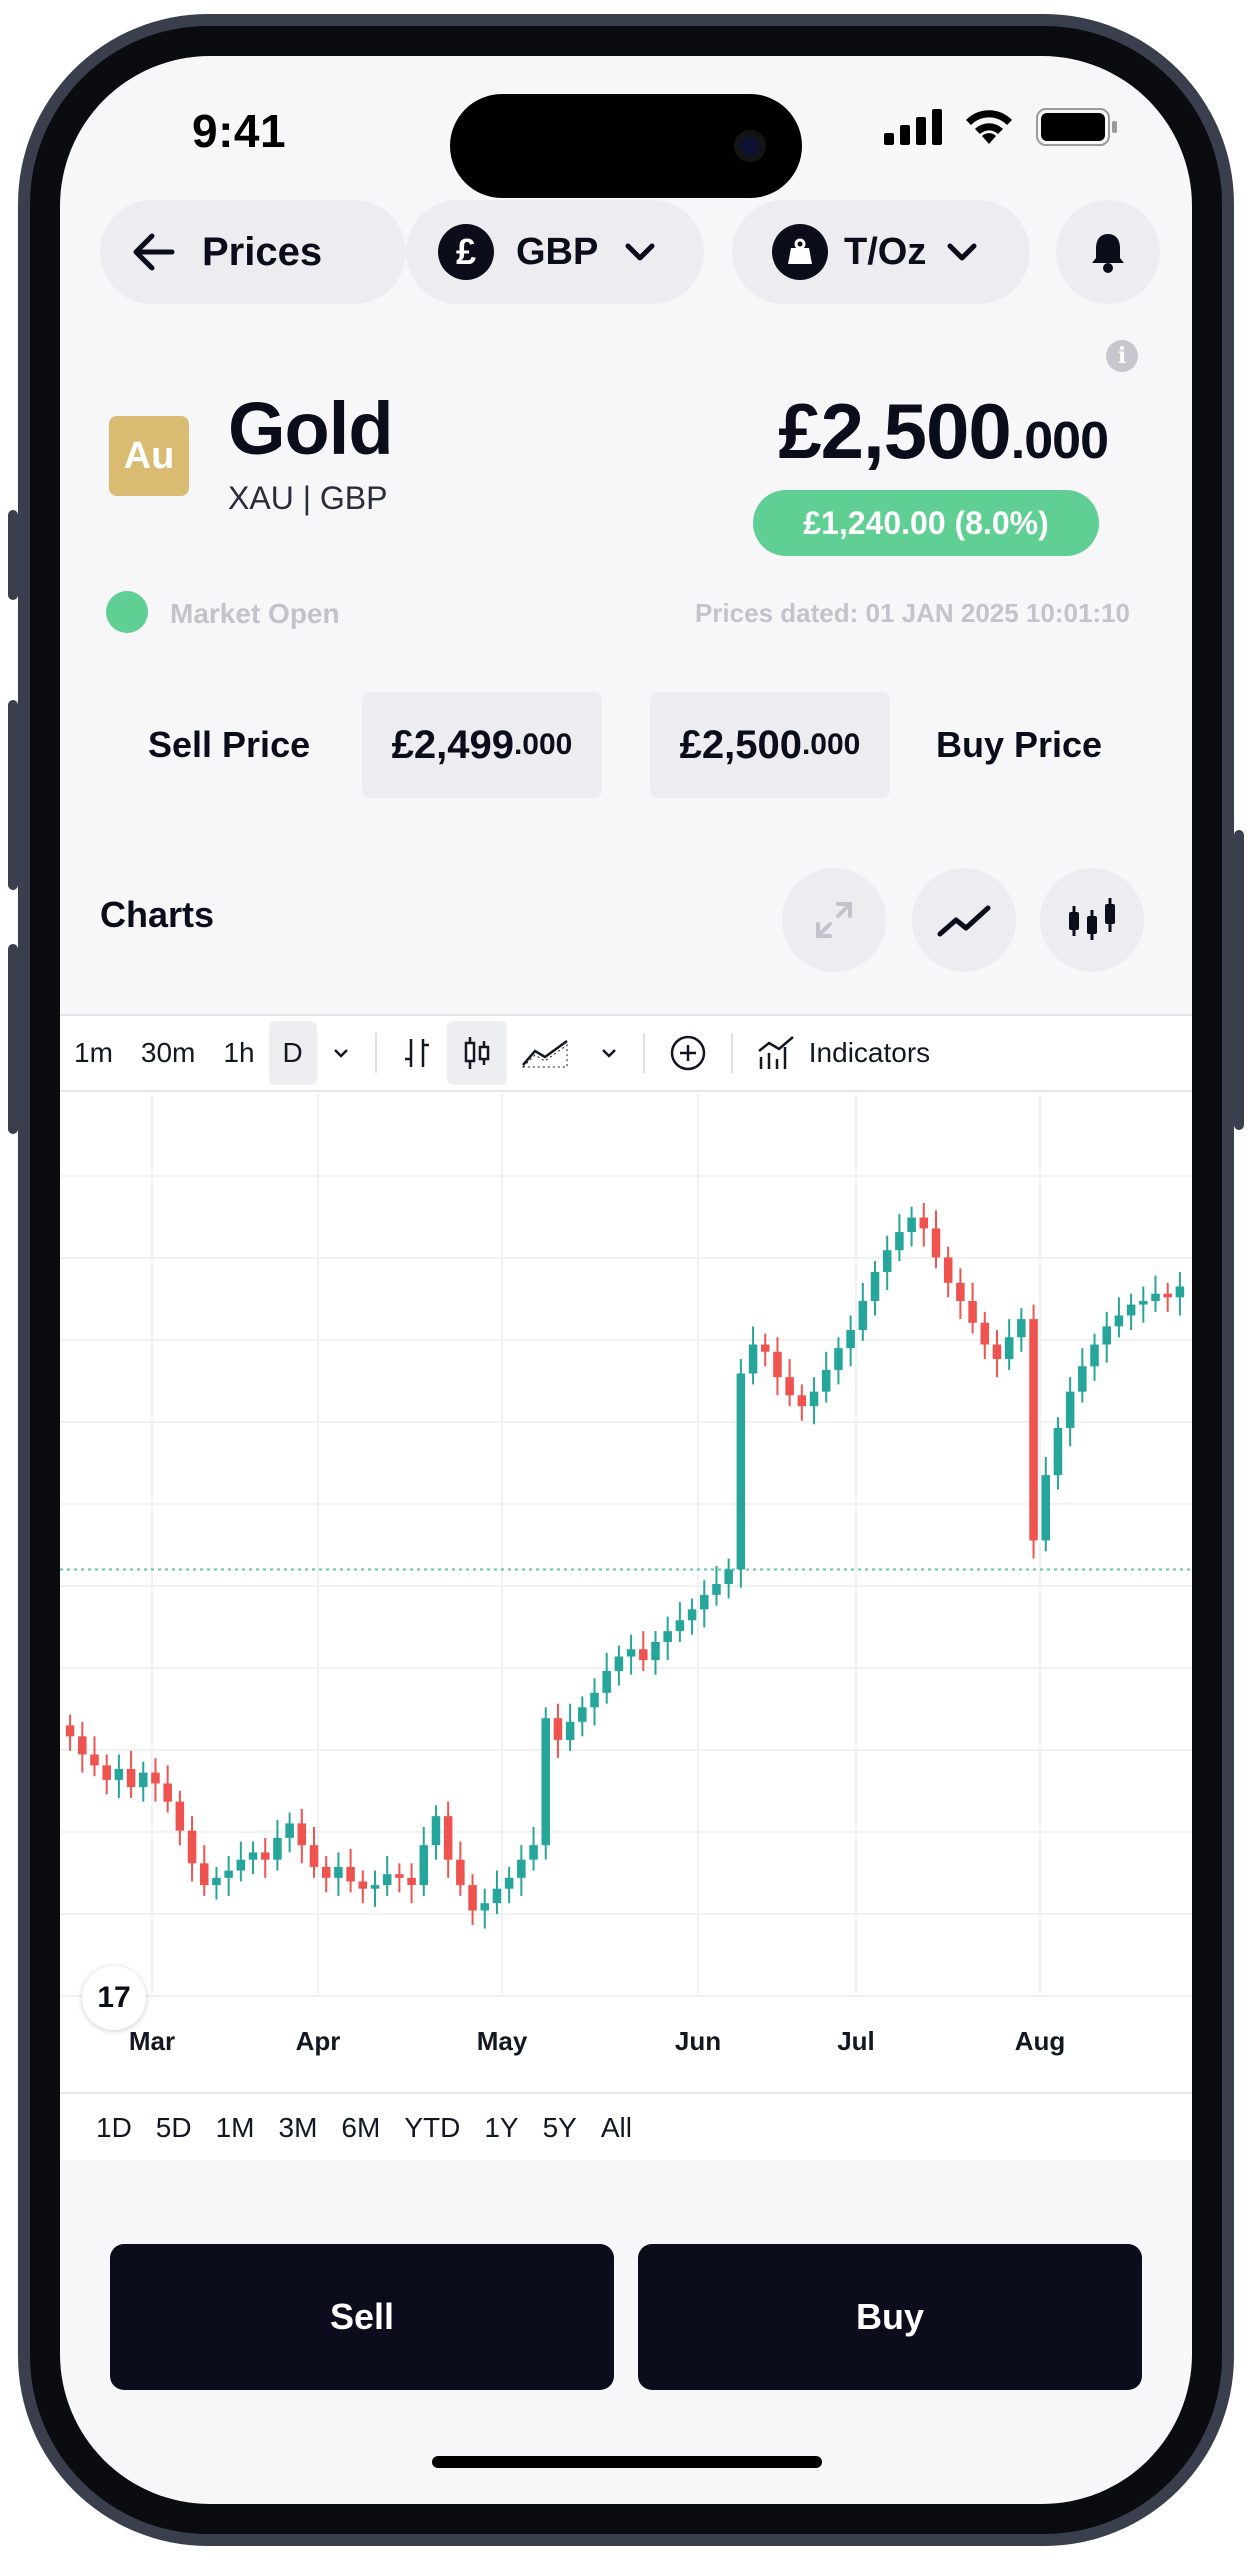  What do you see at coordinates (912, 613) in the screenshot?
I see `prices-dated: Prices dated: 01 JAN 2025 10:01:10` at bounding box center [912, 613].